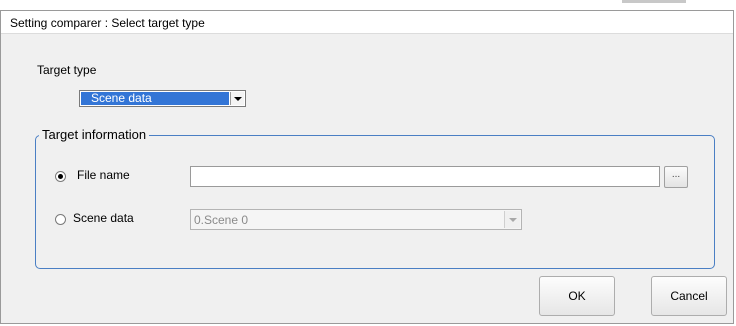 This screenshot has width=736, height=326. I want to click on background-window-fragment, so click(654, 1).